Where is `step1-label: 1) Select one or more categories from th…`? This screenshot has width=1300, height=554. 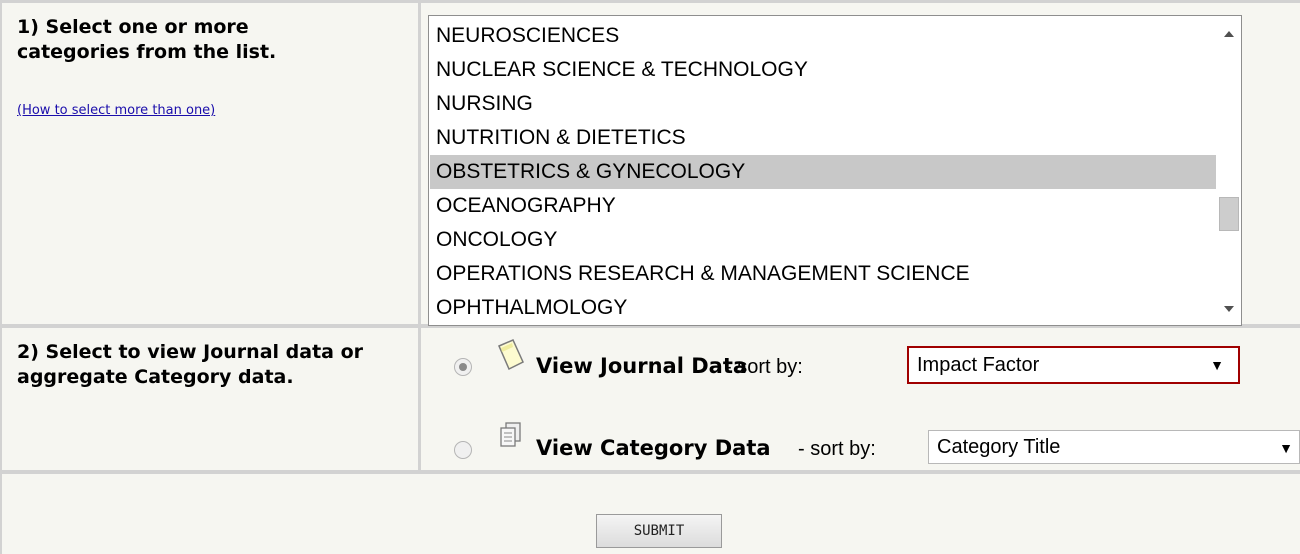 step1-label: 1) Select one or more categories from th… is located at coordinates (147, 39).